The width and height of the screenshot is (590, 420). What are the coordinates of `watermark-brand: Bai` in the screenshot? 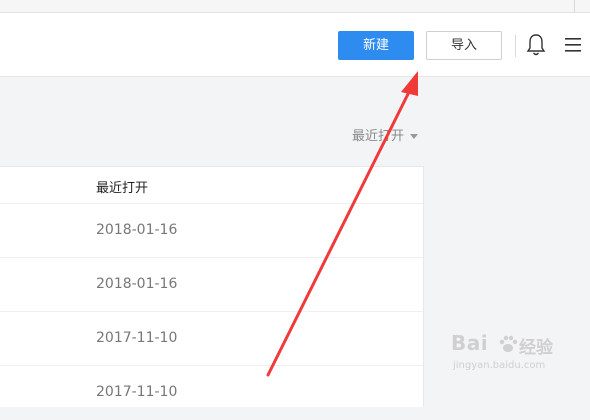 It's located at (470, 343).